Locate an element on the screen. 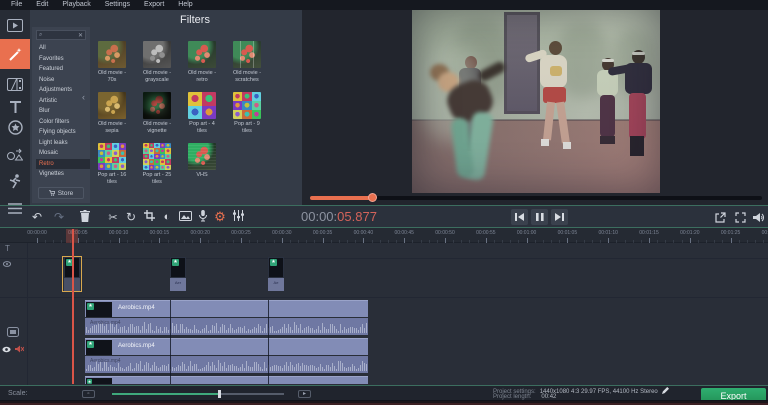  zoom-out-button: ▫ is located at coordinates (88, 394).